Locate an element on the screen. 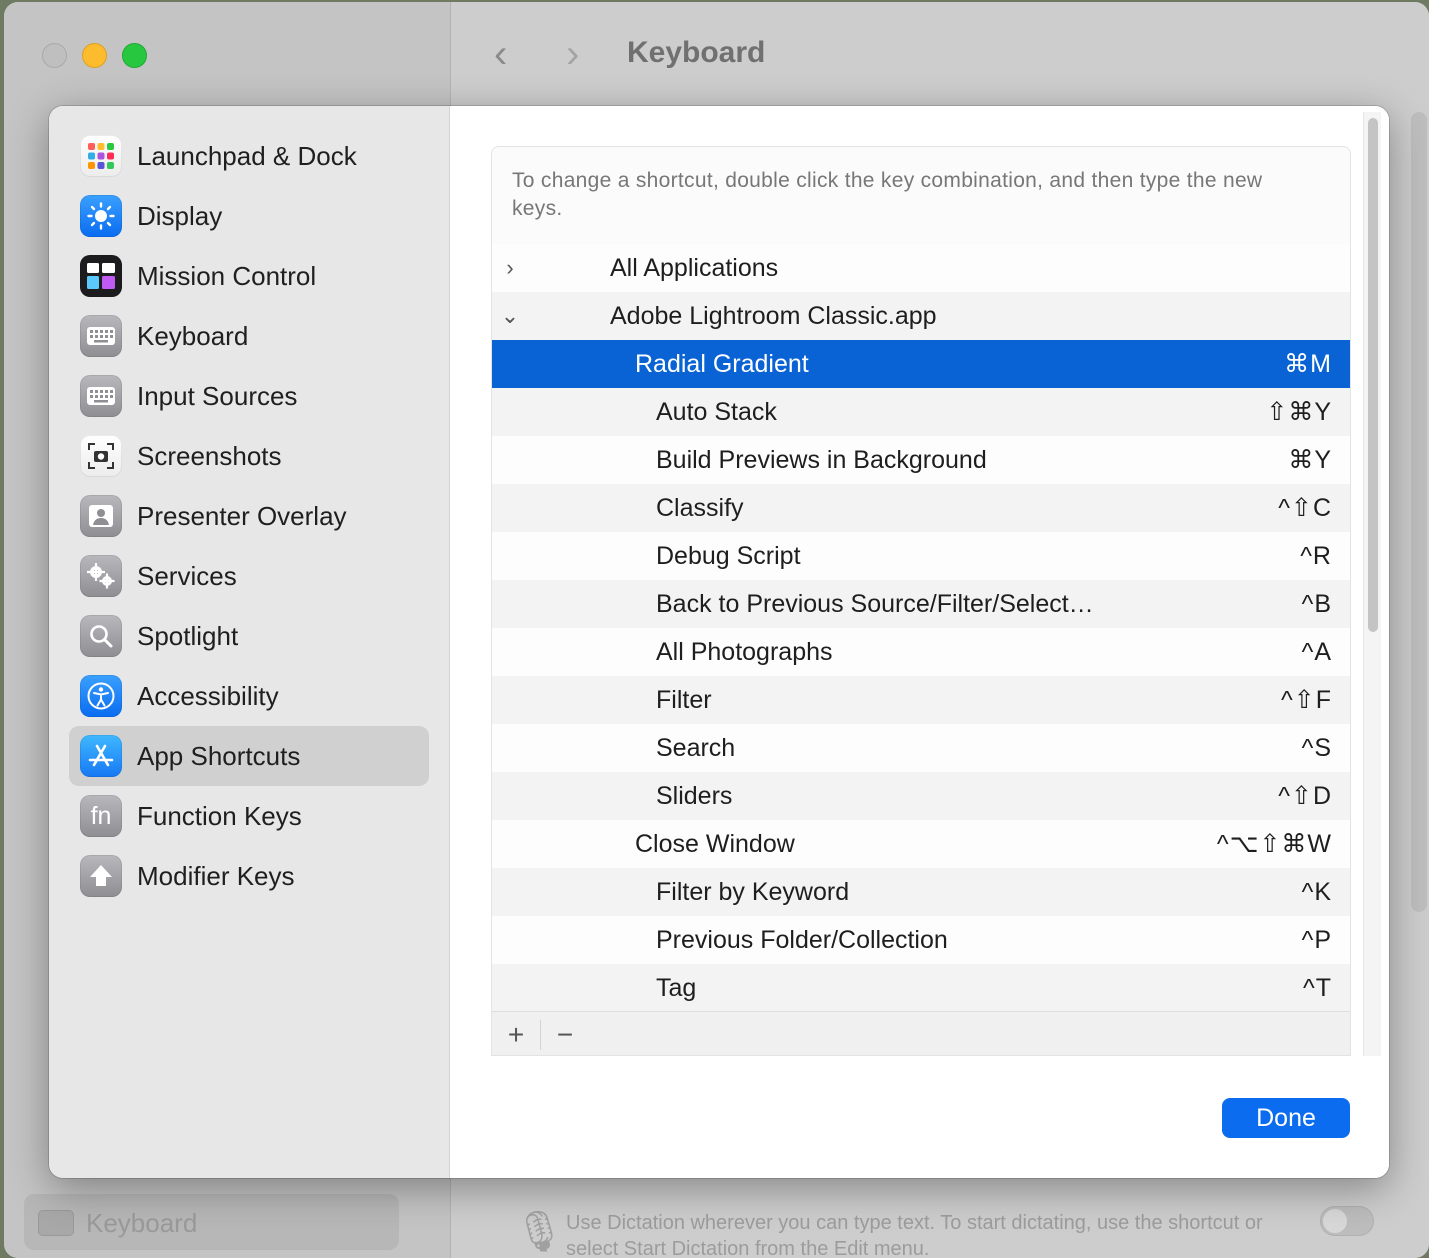  sidebar-item-label: Launchpad & Dock is located at coordinates (247, 155).